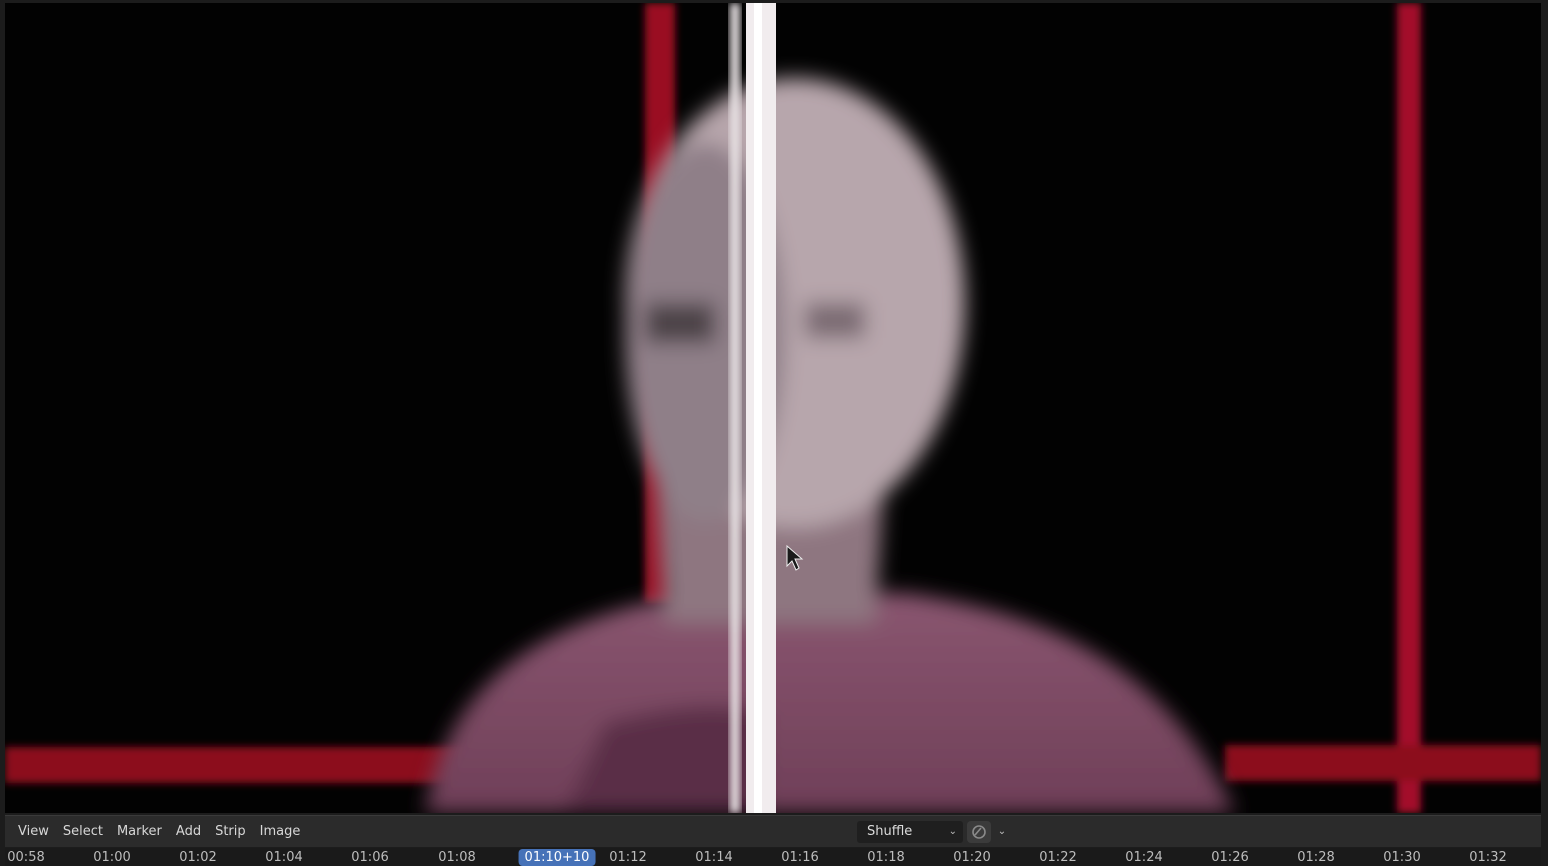 The image size is (1548, 866). What do you see at coordinates (972, 857) in the screenshot?
I see `time-label: 01:20` at bounding box center [972, 857].